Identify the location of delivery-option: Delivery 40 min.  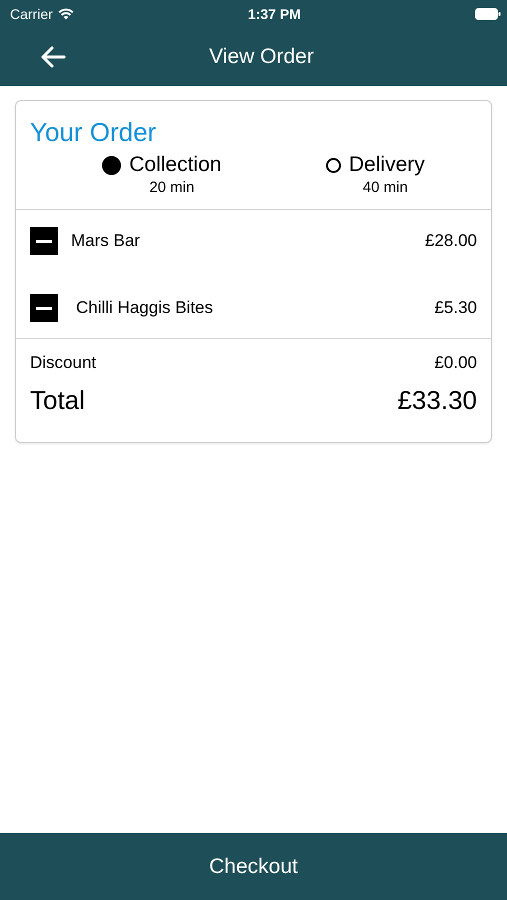
(375, 174).